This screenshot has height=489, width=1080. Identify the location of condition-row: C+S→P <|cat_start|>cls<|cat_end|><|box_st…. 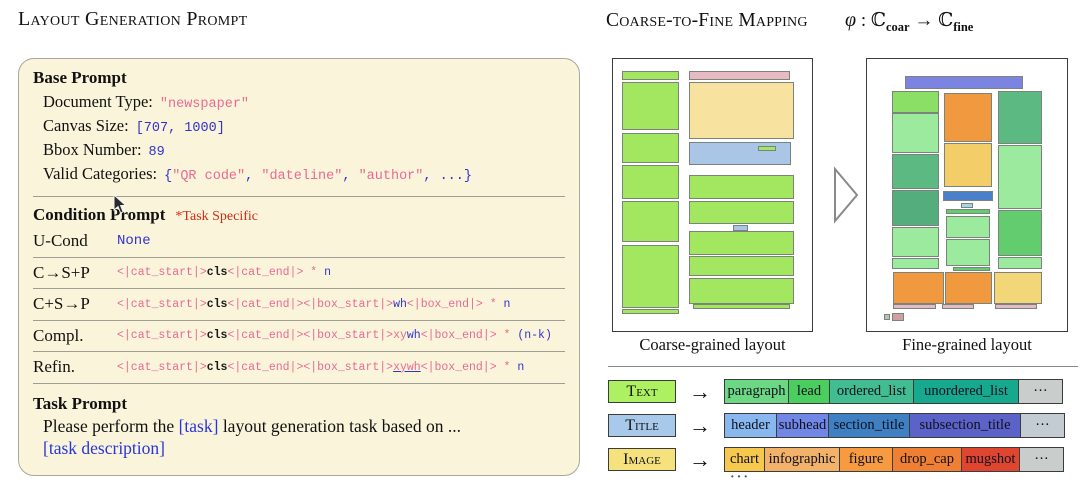
(299, 305).